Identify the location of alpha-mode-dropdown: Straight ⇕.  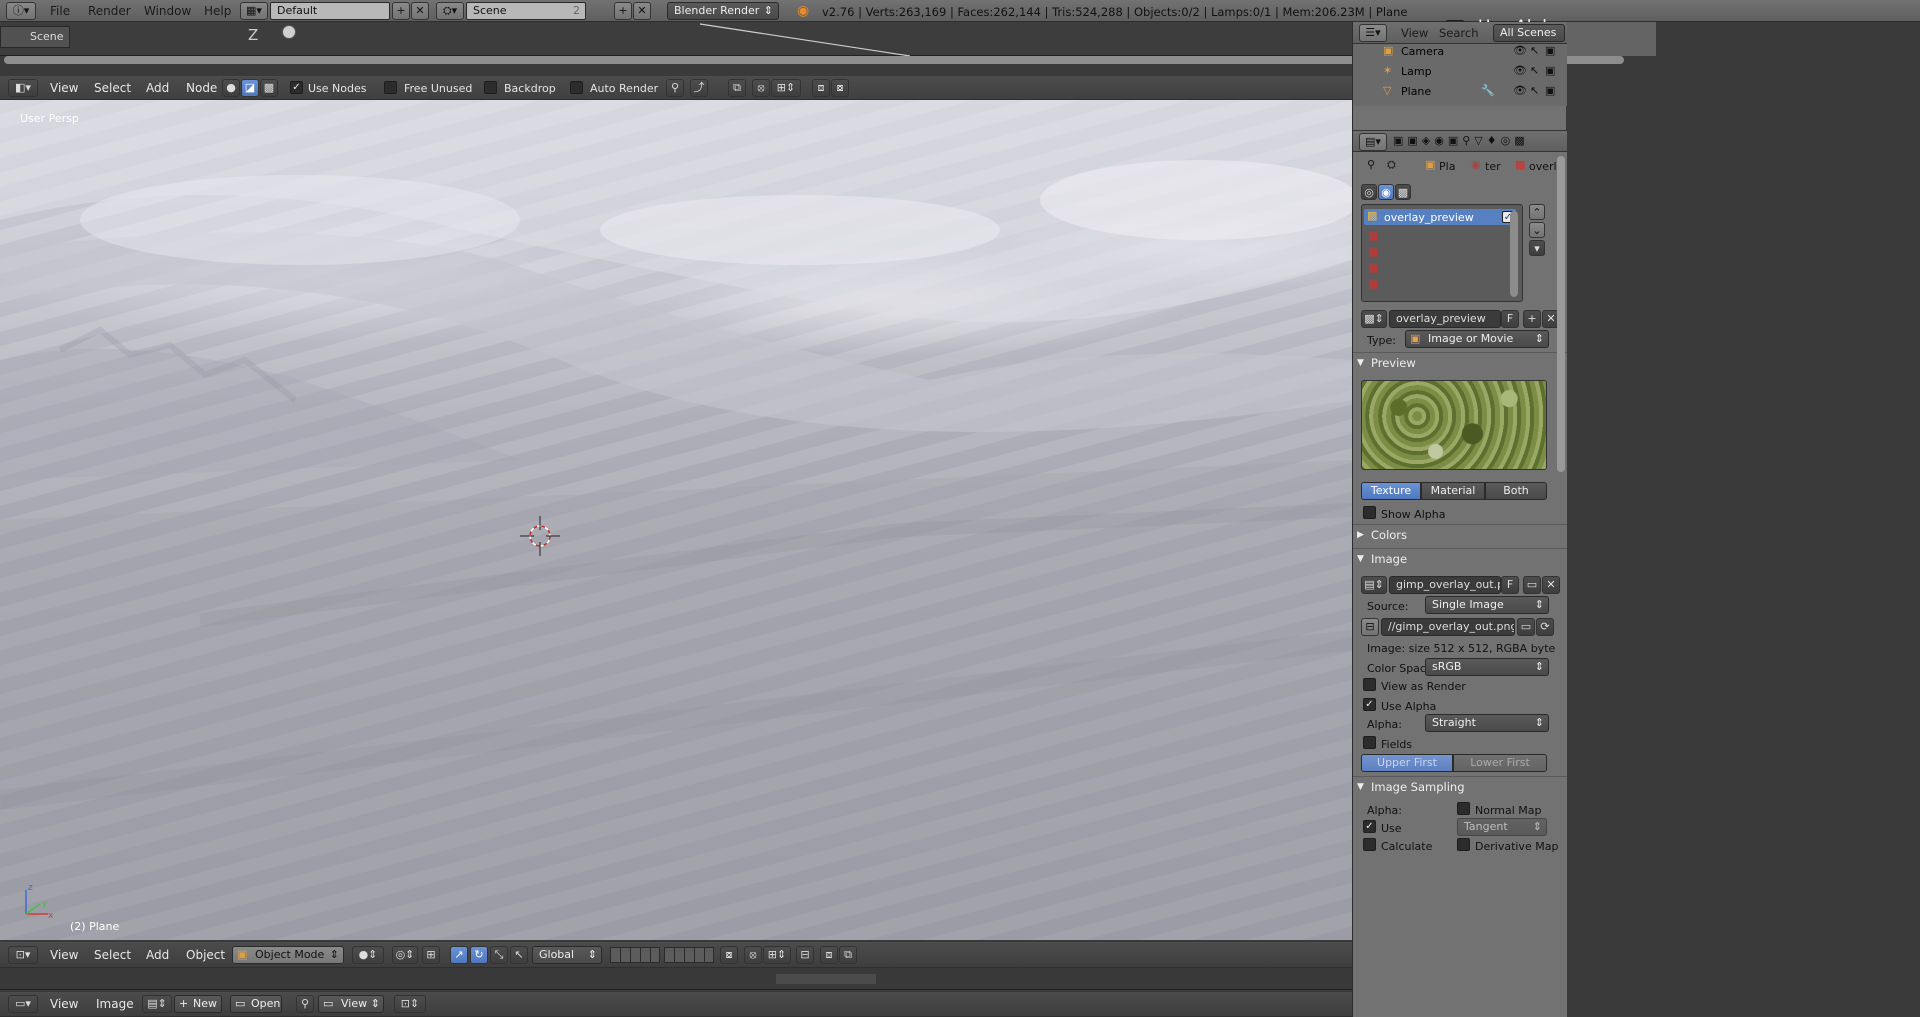
(1487, 723).